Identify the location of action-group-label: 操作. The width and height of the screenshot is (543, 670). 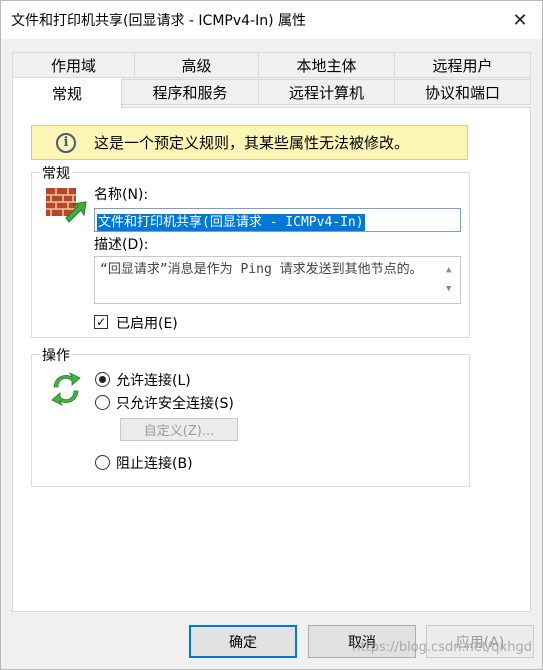
(56, 355).